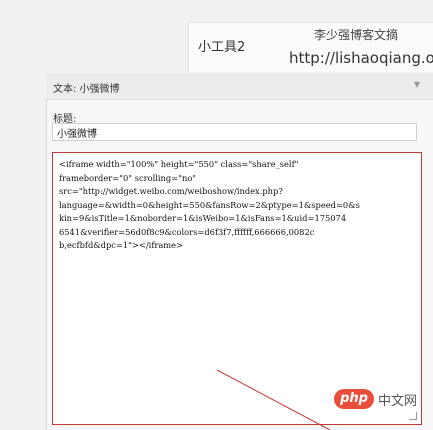 The image size is (433, 430). Describe the element at coordinates (354, 399) in the screenshot. I see `php-logo-icon: php` at that location.